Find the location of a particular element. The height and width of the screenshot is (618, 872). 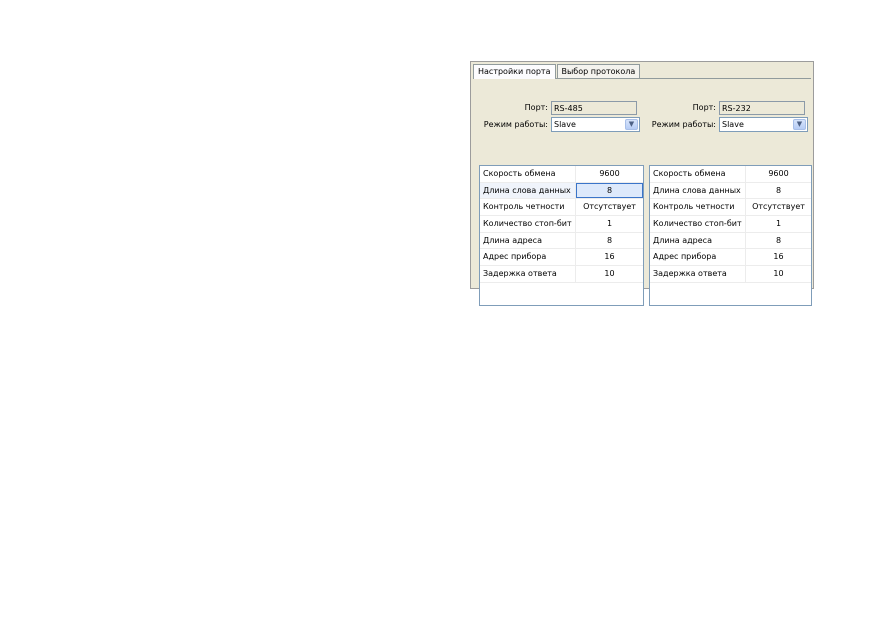

tab-port-settings: Настройки порта is located at coordinates (514, 71).